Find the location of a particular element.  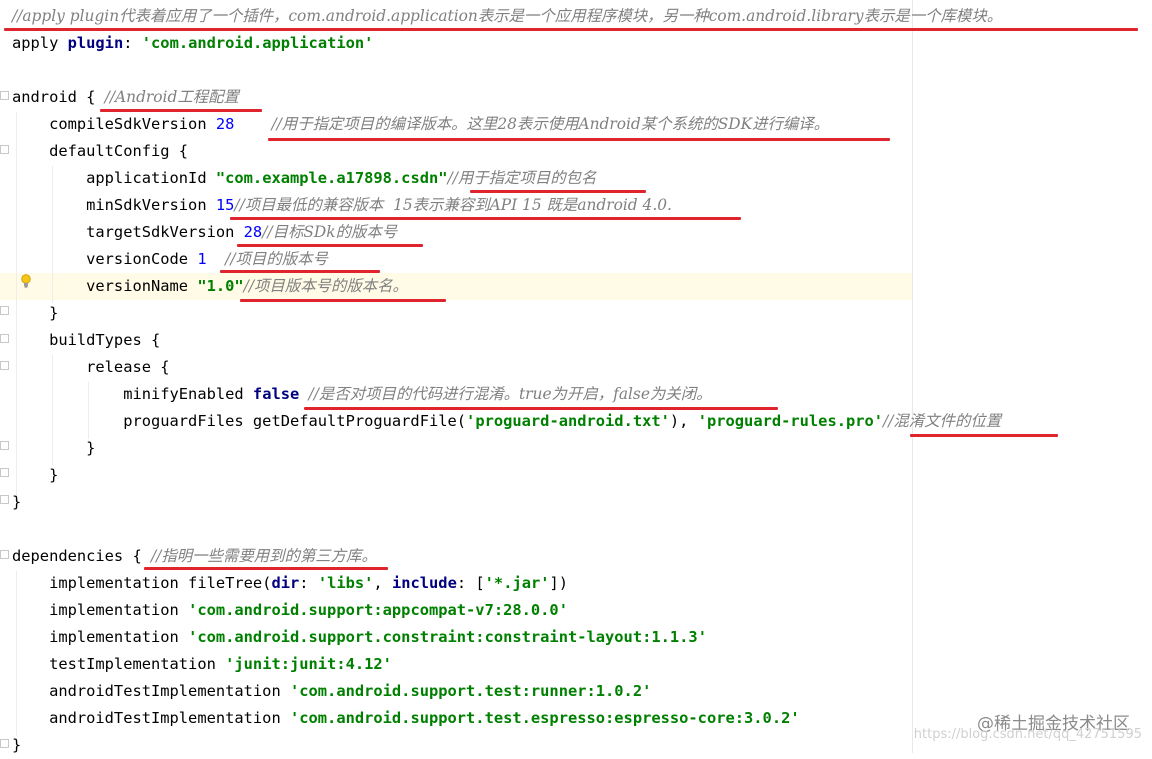

code-comment: //是否对项目的代码进行混淆。true为开启，false为关闭。 is located at coordinates (510, 394).